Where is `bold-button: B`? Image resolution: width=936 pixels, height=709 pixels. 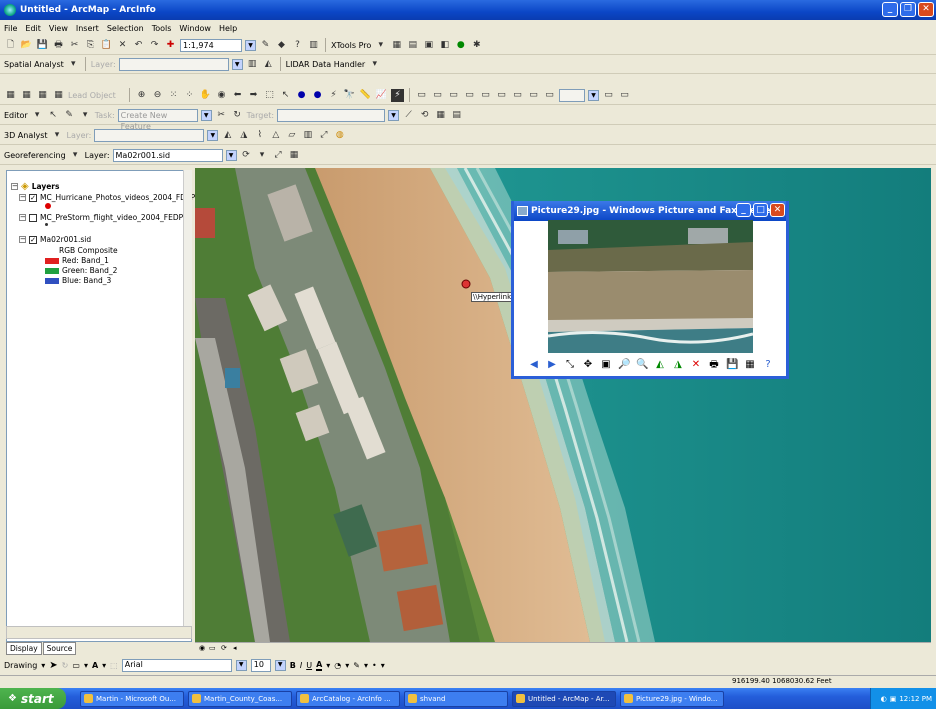 bold-button: B is located at coordinates (293, 665).